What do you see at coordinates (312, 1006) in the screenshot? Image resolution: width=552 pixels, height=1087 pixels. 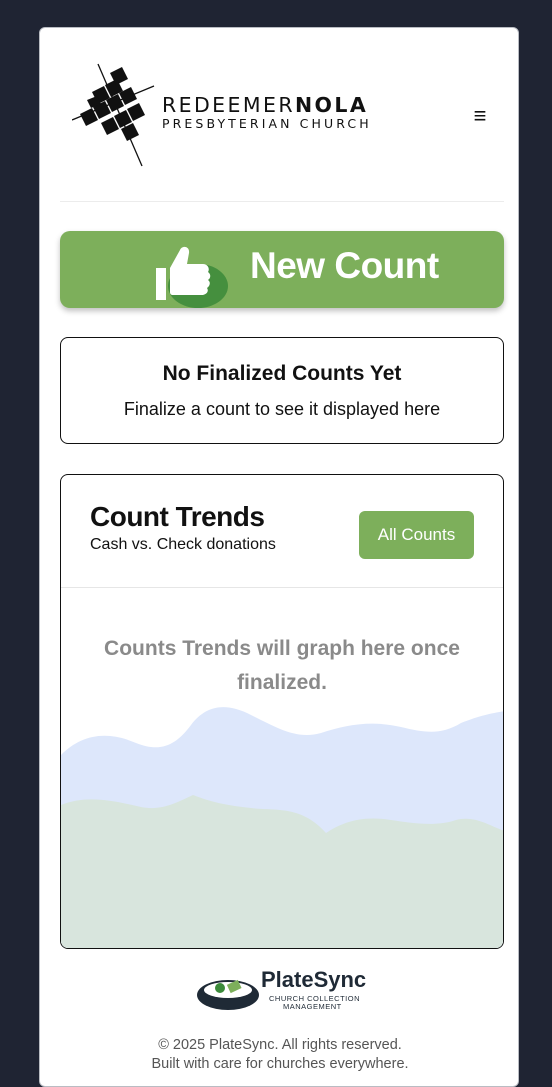 I see `platesync-tagline-2: MANAGEMENT` at bounding box center [312, 1006].